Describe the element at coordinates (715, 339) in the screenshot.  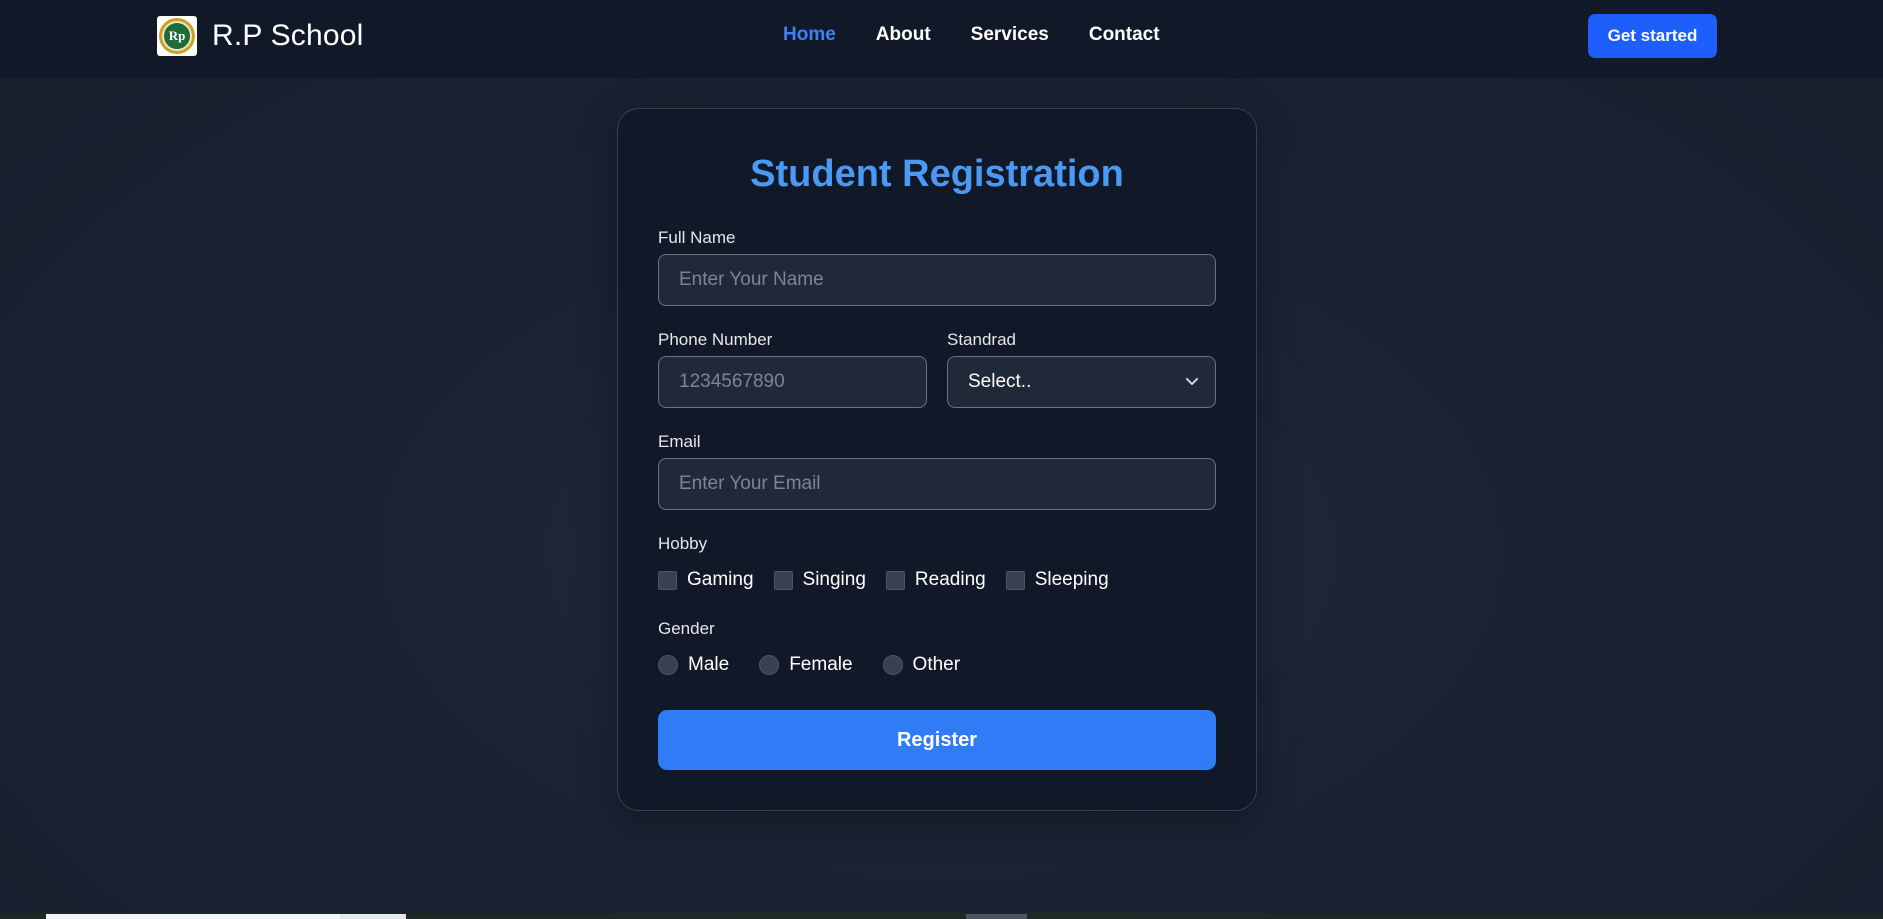
I see `phone-label: Phone Number` at that location.